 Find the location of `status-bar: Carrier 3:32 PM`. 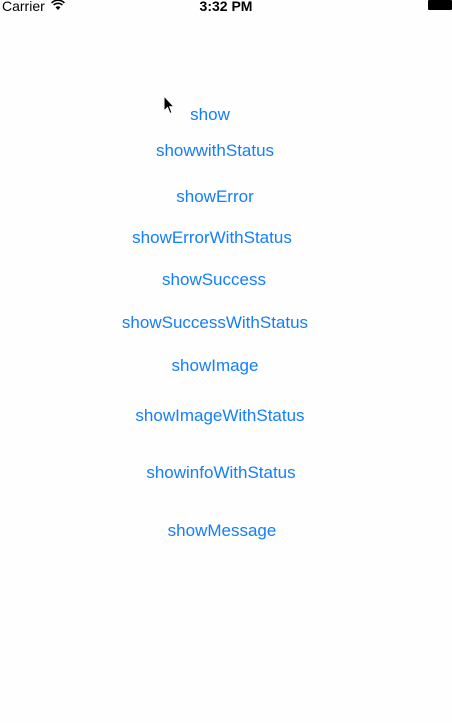

status-bar: Carrier 3:32 PM is located at coordinates (226, 7).